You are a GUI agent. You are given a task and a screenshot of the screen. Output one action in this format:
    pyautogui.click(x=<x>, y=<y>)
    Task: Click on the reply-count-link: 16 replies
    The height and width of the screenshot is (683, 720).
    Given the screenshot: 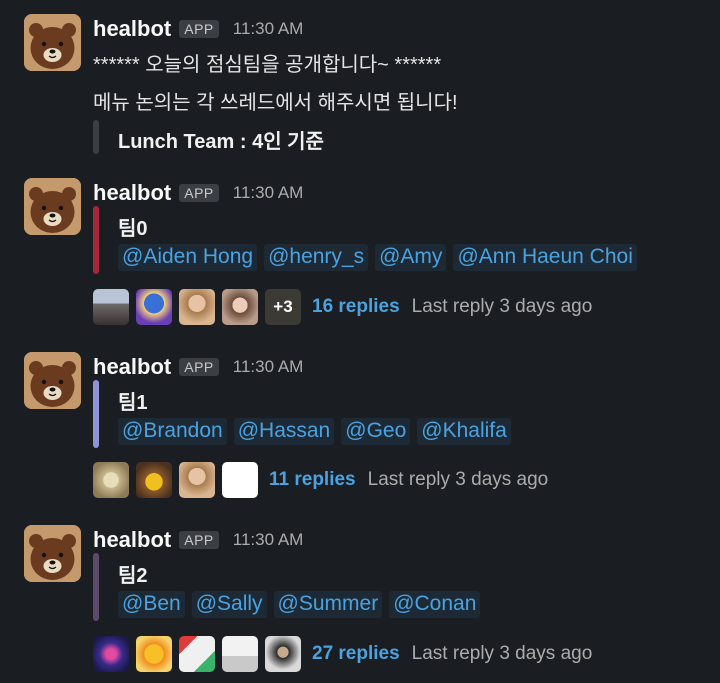 What is the action you would take?
    pyautogui.click(x=356, y=307)
    